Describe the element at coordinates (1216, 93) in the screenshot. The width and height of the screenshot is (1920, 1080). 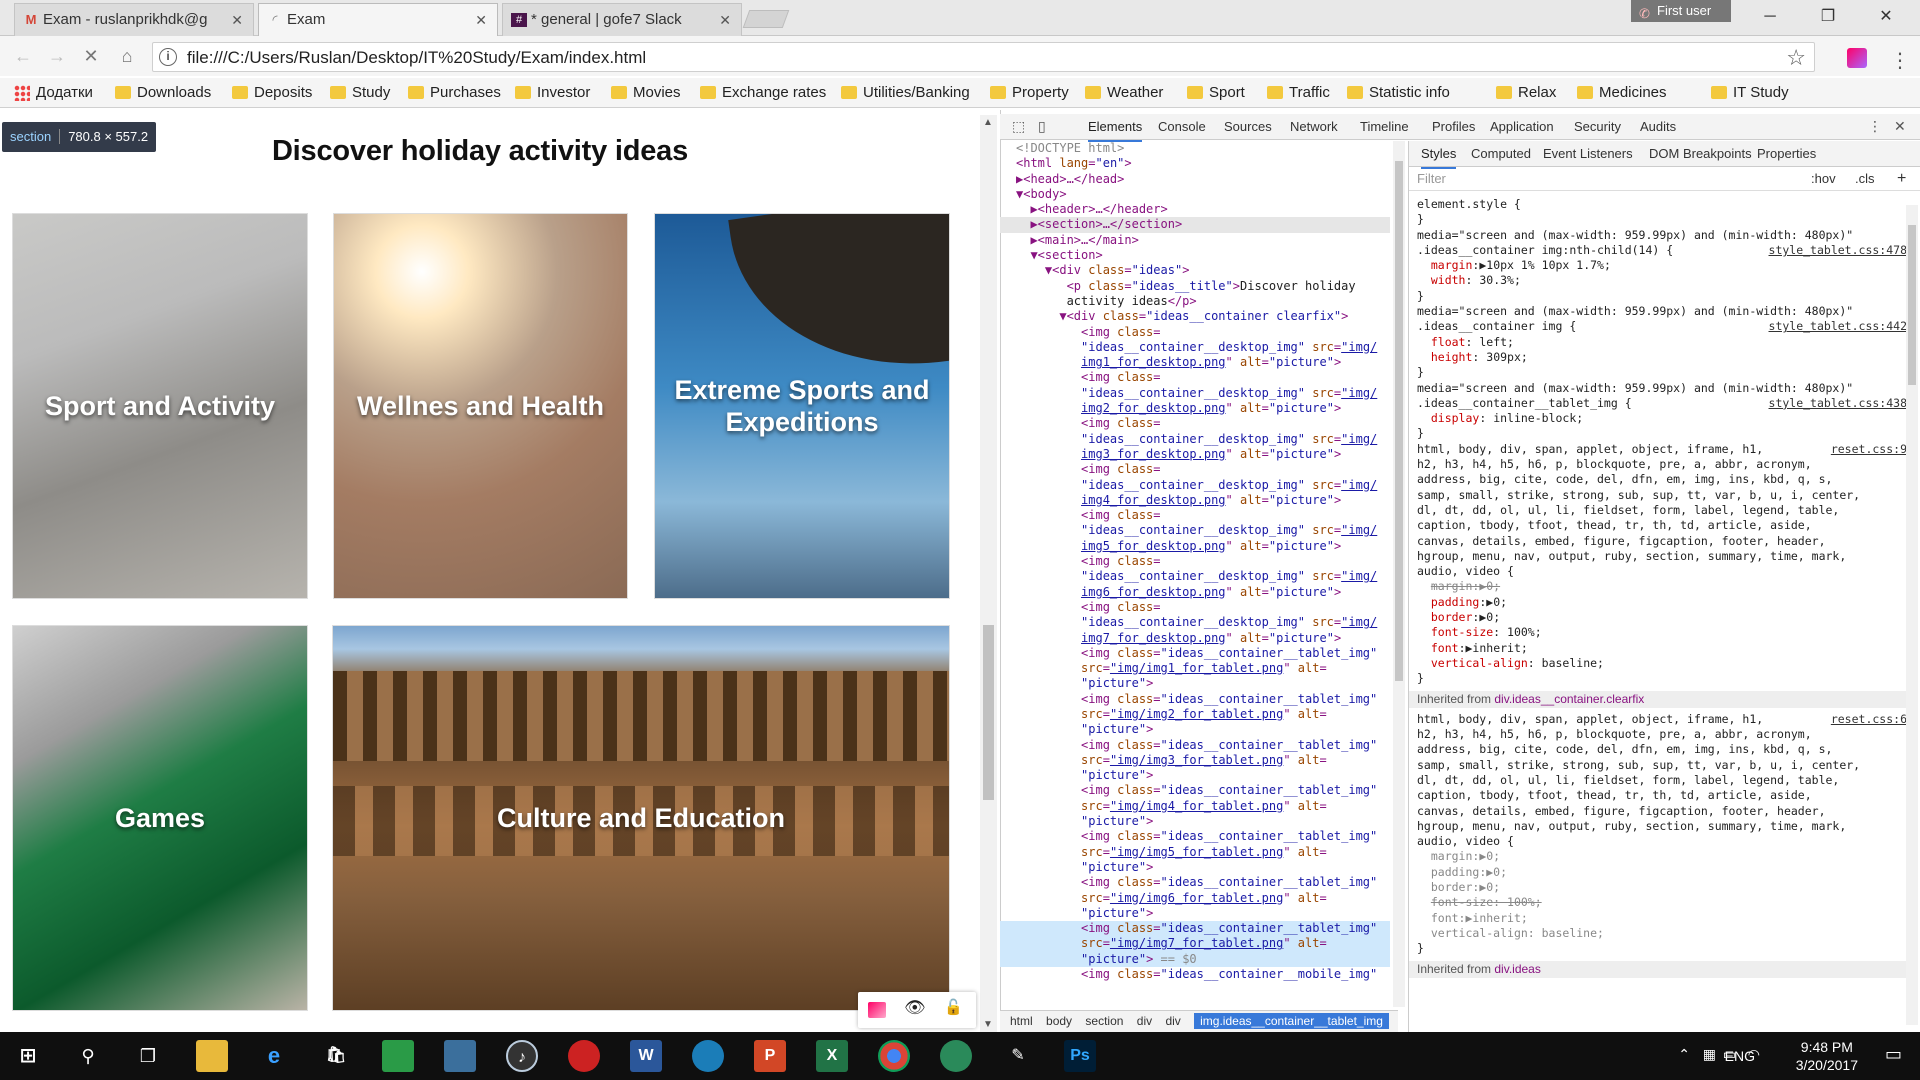
I see `bookmark-folder: Sport` at that location.